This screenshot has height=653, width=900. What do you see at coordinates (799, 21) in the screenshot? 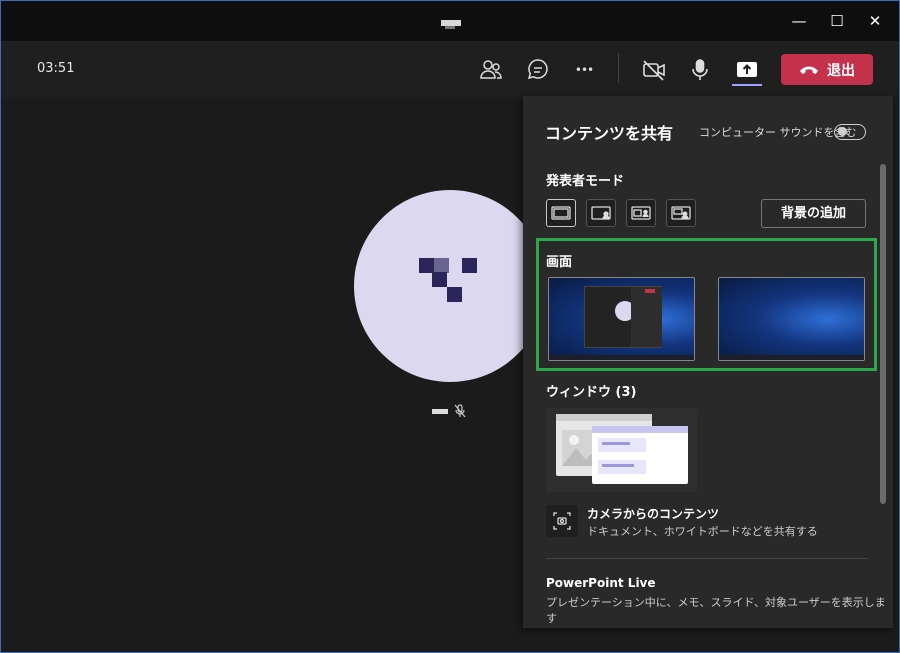
I see `minimize-button: —` at bounding box center [799, 21].